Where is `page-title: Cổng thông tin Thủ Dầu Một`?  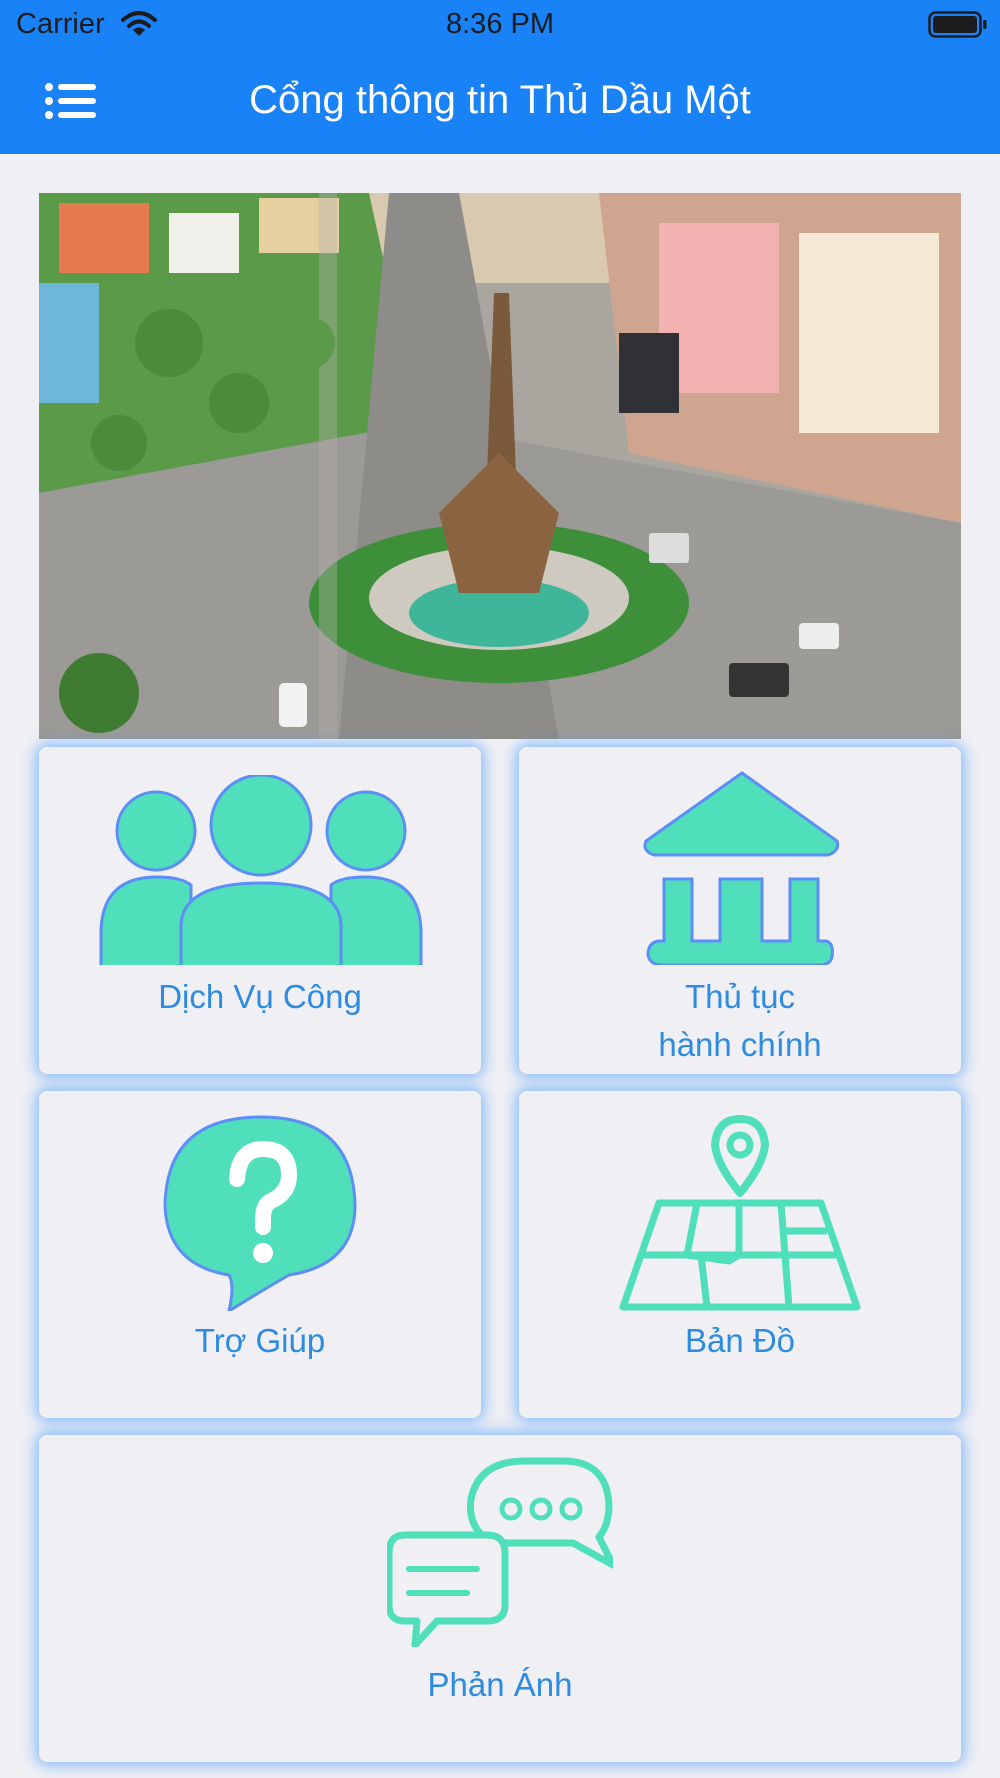 page-title: Cổng thông tin Thủ Dầu Một is located at coordinates (500, 100).